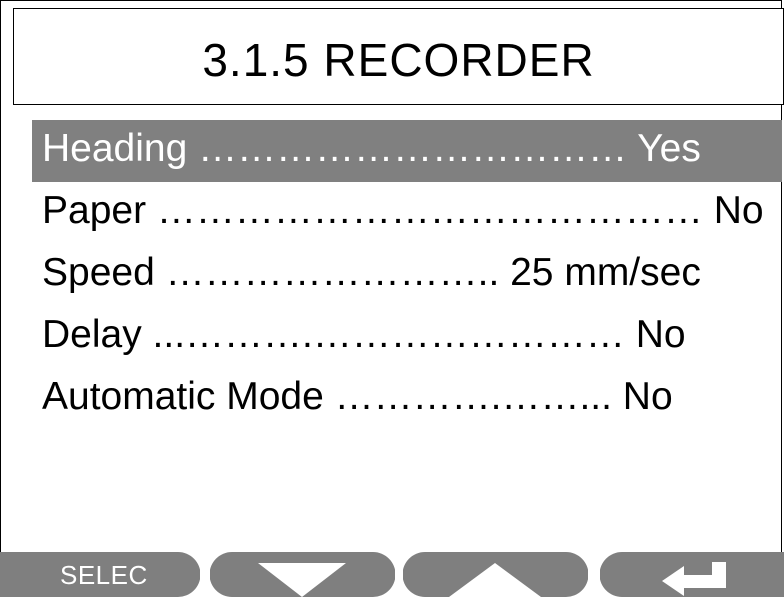 The height and width of the screenshot is (602, 784). Describe the element at coordinates (364, 334) in the screenshot. I see `menu-item-label: Delay ...……….…………………… No` at that location.